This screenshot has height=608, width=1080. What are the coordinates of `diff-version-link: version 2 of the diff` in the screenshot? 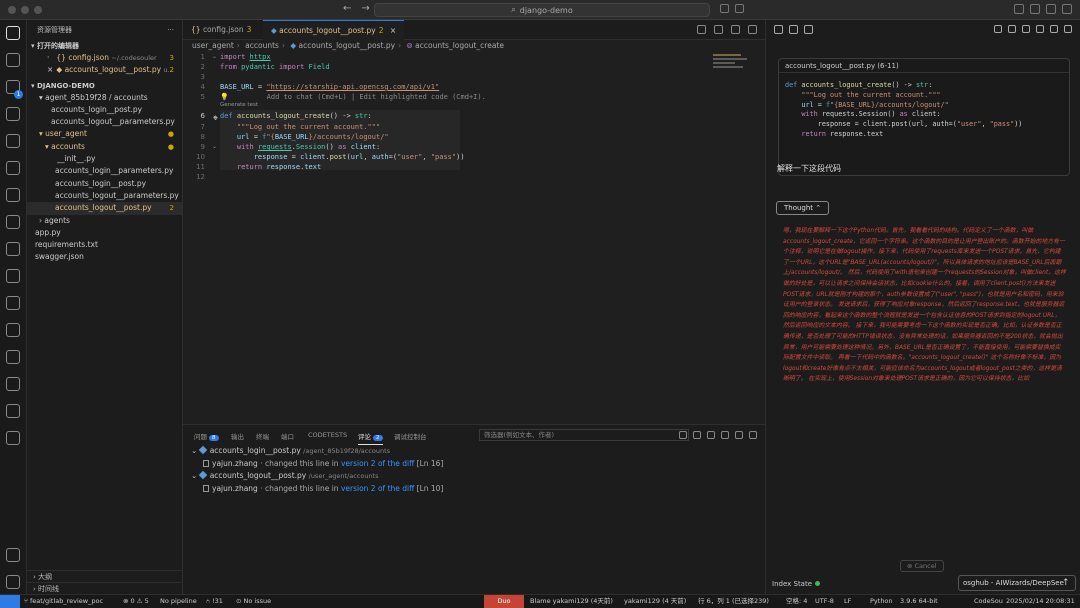 It's located at (377, 488).